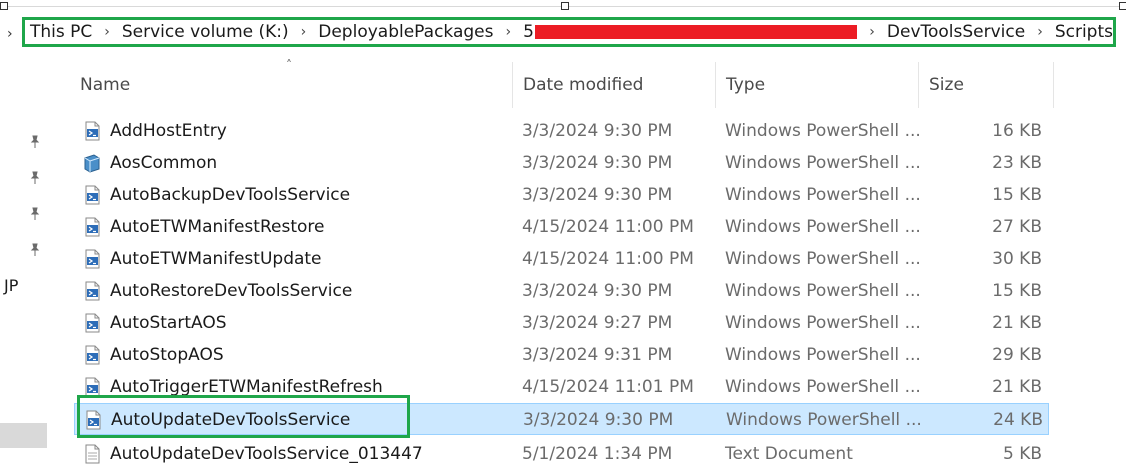  What do you see at coordinates (1018, 420) in the screenshot?
I see `file-size: 24 KB` at bounding box center [1018, 420].